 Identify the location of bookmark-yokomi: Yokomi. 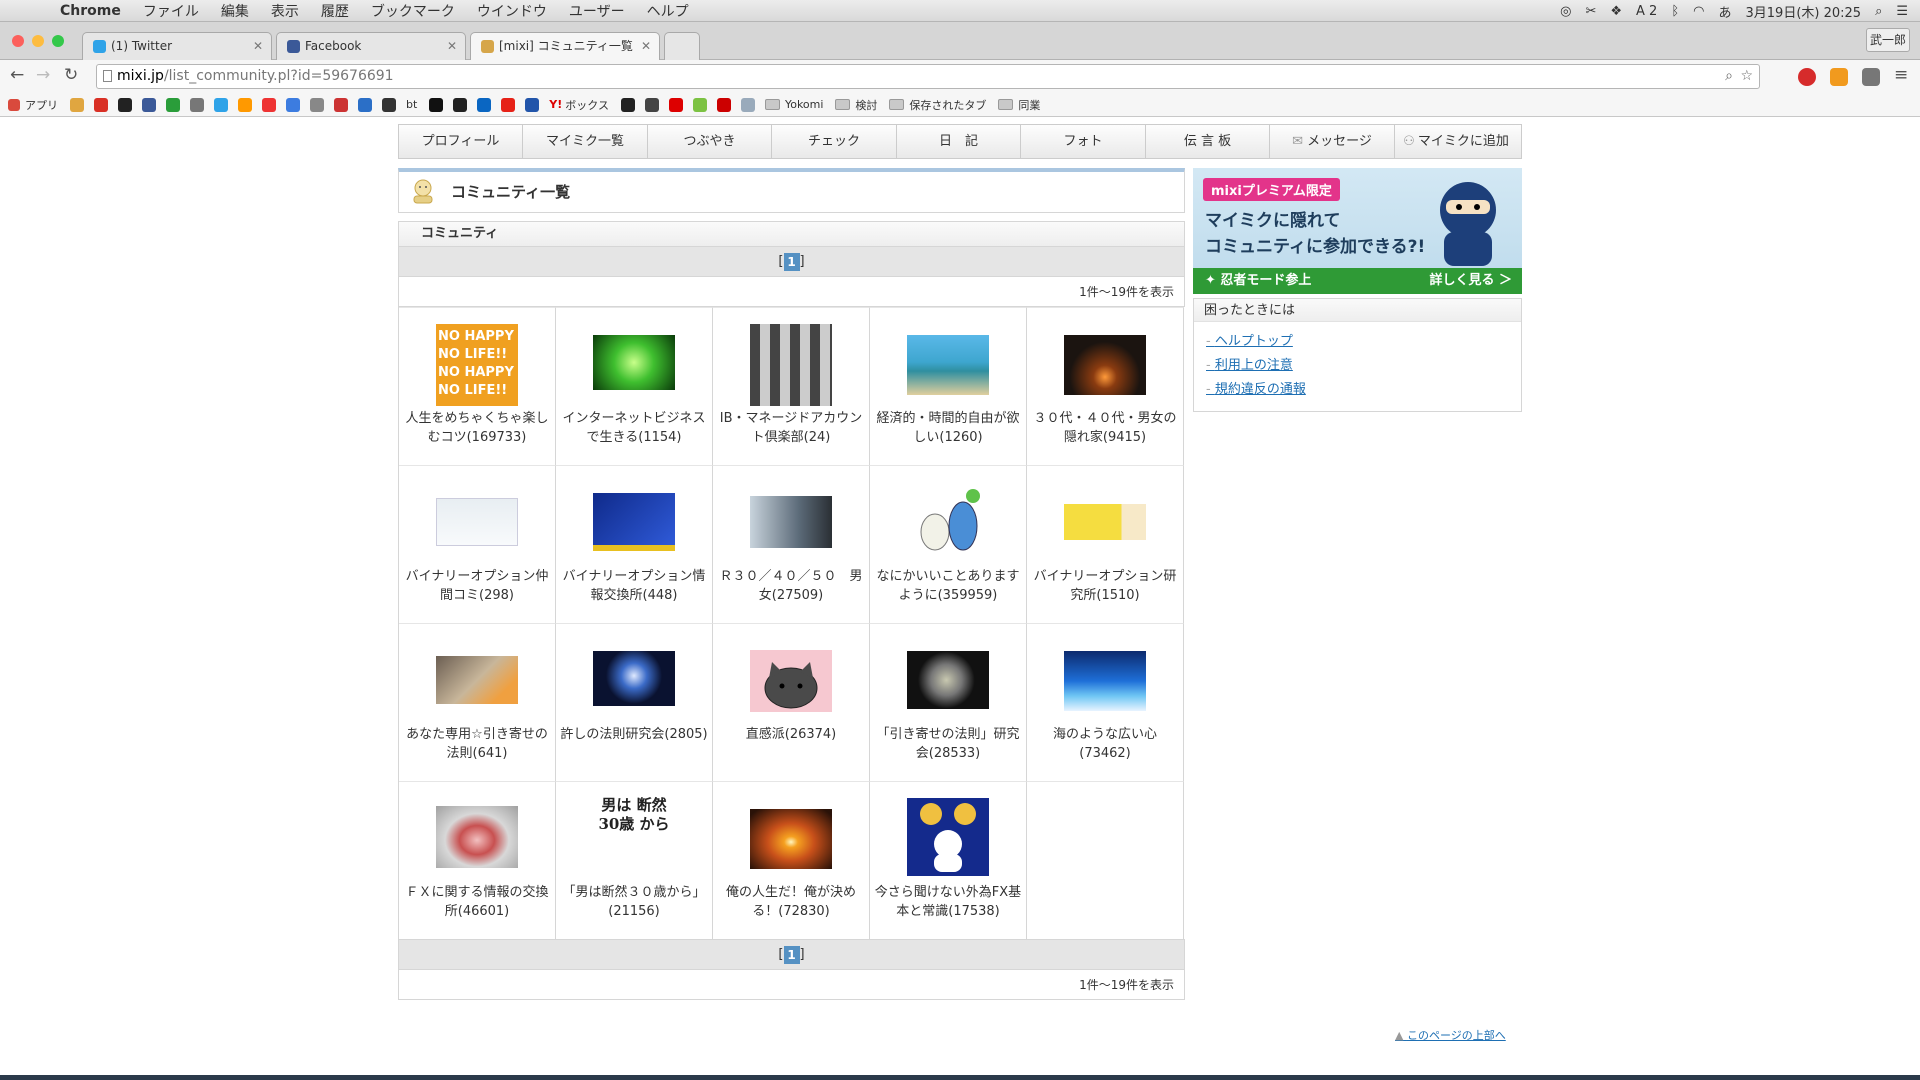
(793, 104).